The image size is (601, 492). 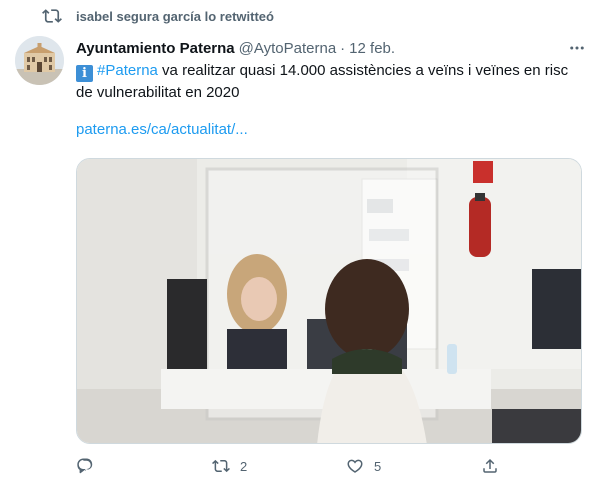 What do you see at coordinates (85, 466) in the screenshot?
I see `reply-icon` at bounding box center [85, 466].